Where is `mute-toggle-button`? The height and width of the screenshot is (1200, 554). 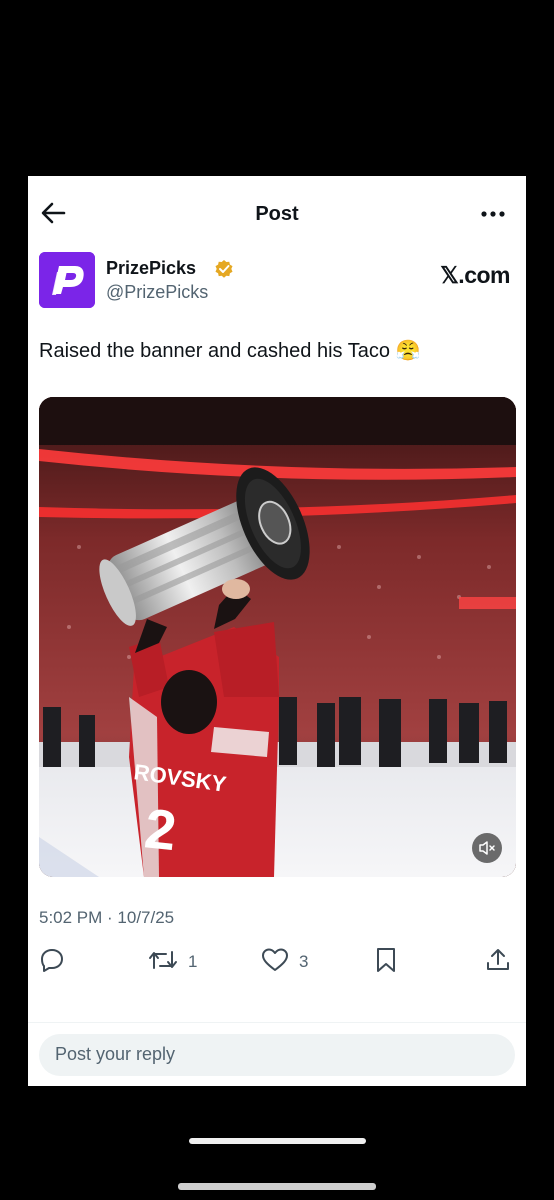 mute-toggle-button is located at coordinates (487, 848).